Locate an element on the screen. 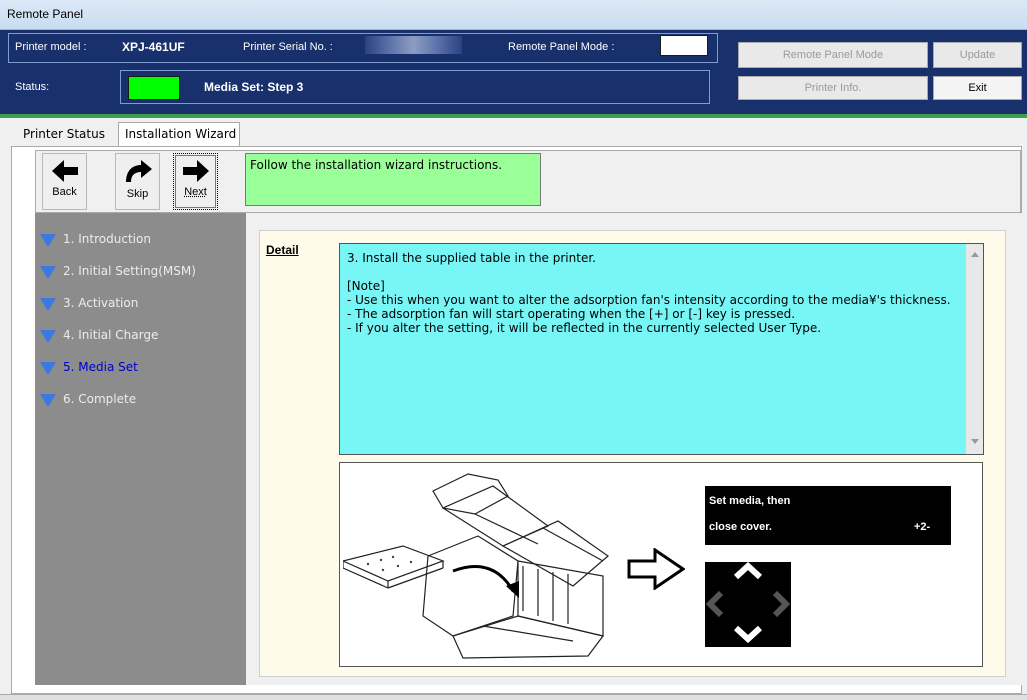 The height and width of the screenshot is (700, 1027). step-complete: 6. Complete is located at coordinates (88, 399).